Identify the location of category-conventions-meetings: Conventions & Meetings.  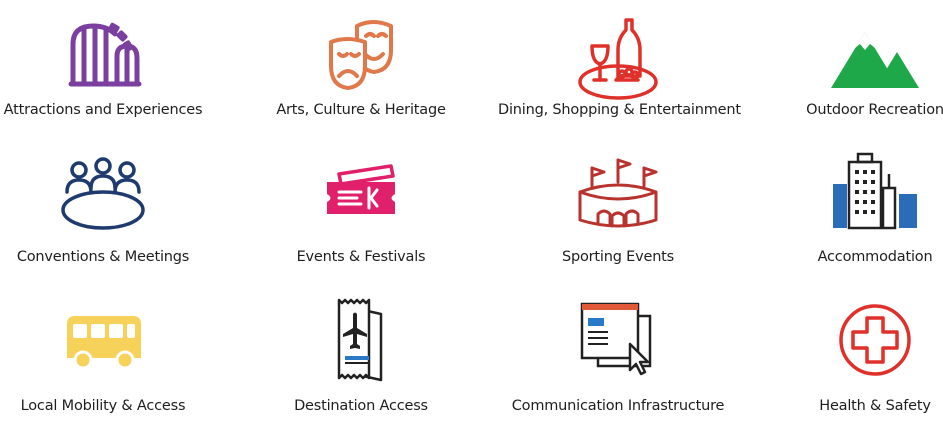
(111, 213).